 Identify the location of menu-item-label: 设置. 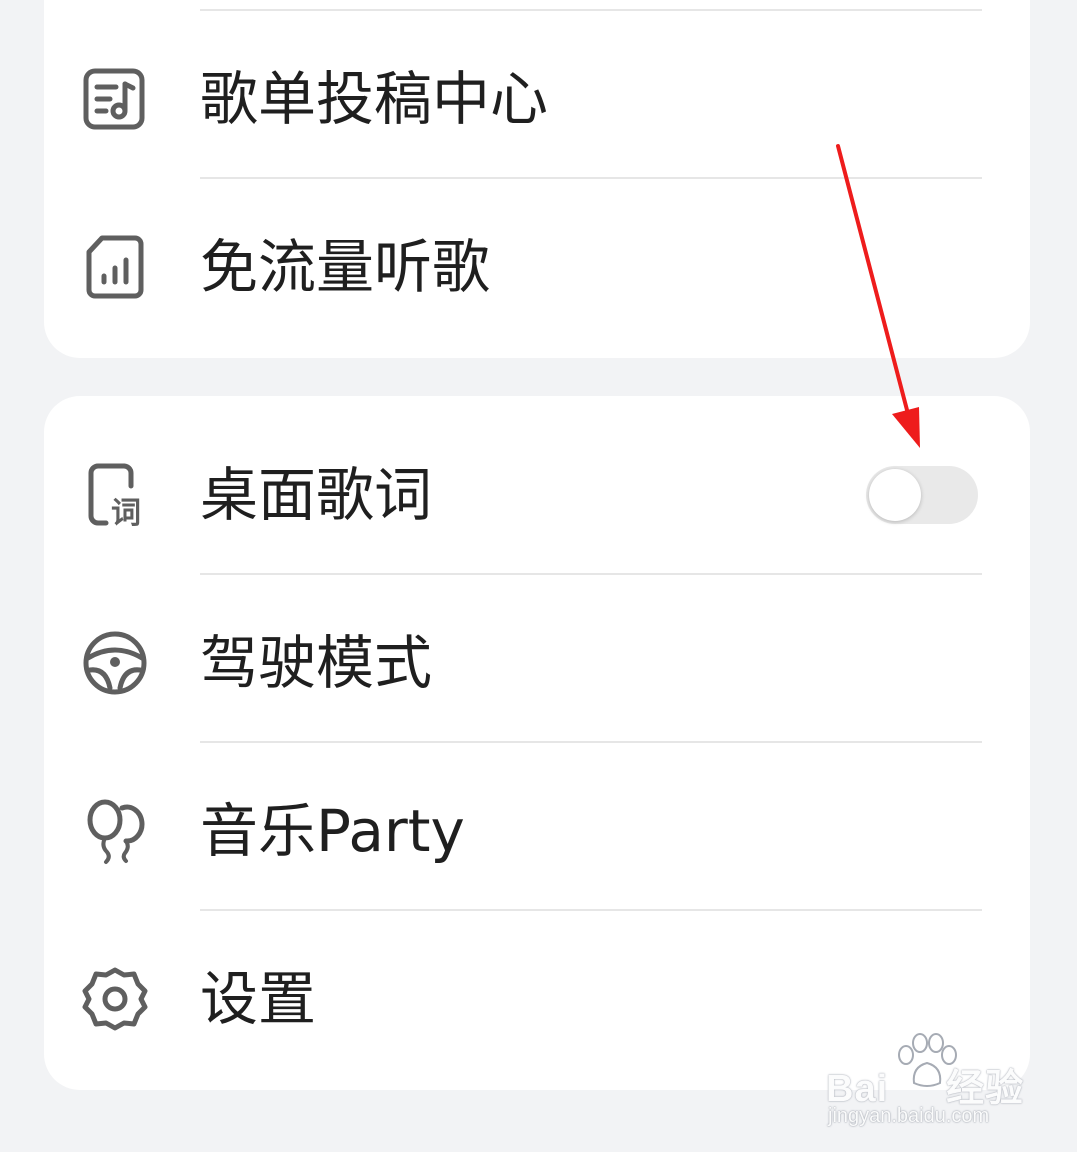
(258, 999).